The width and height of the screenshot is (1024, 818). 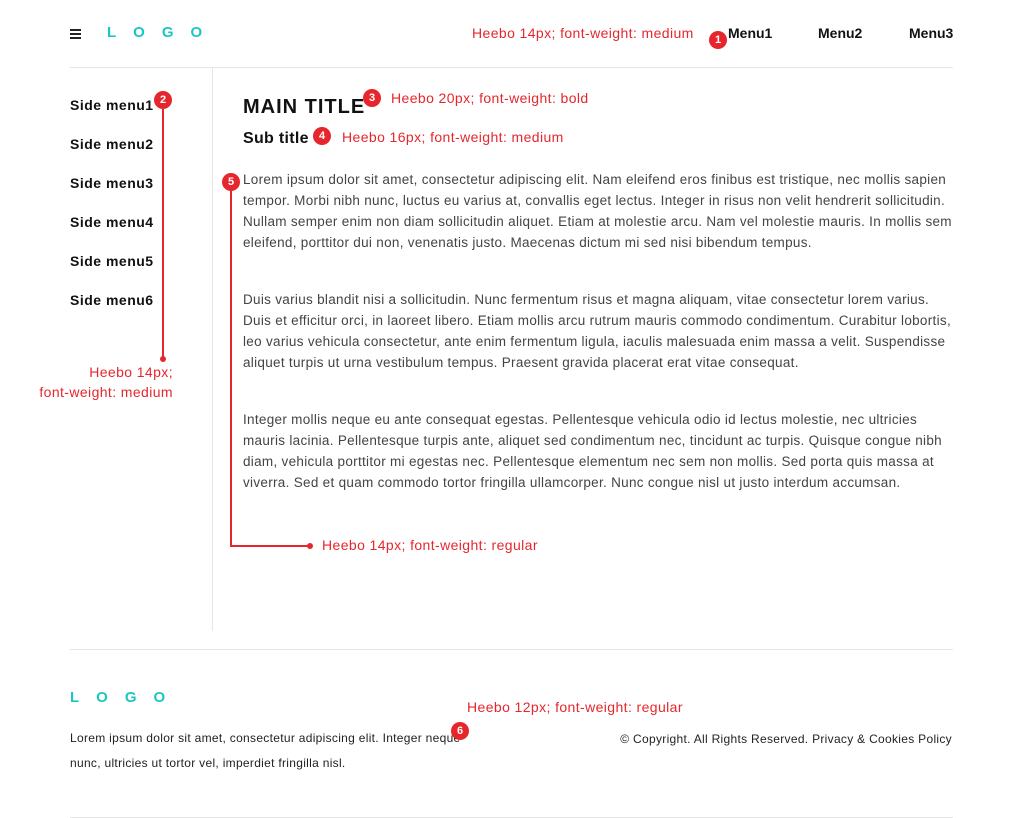 I want to click on sidebar-divider, so click(x=212, y=349).